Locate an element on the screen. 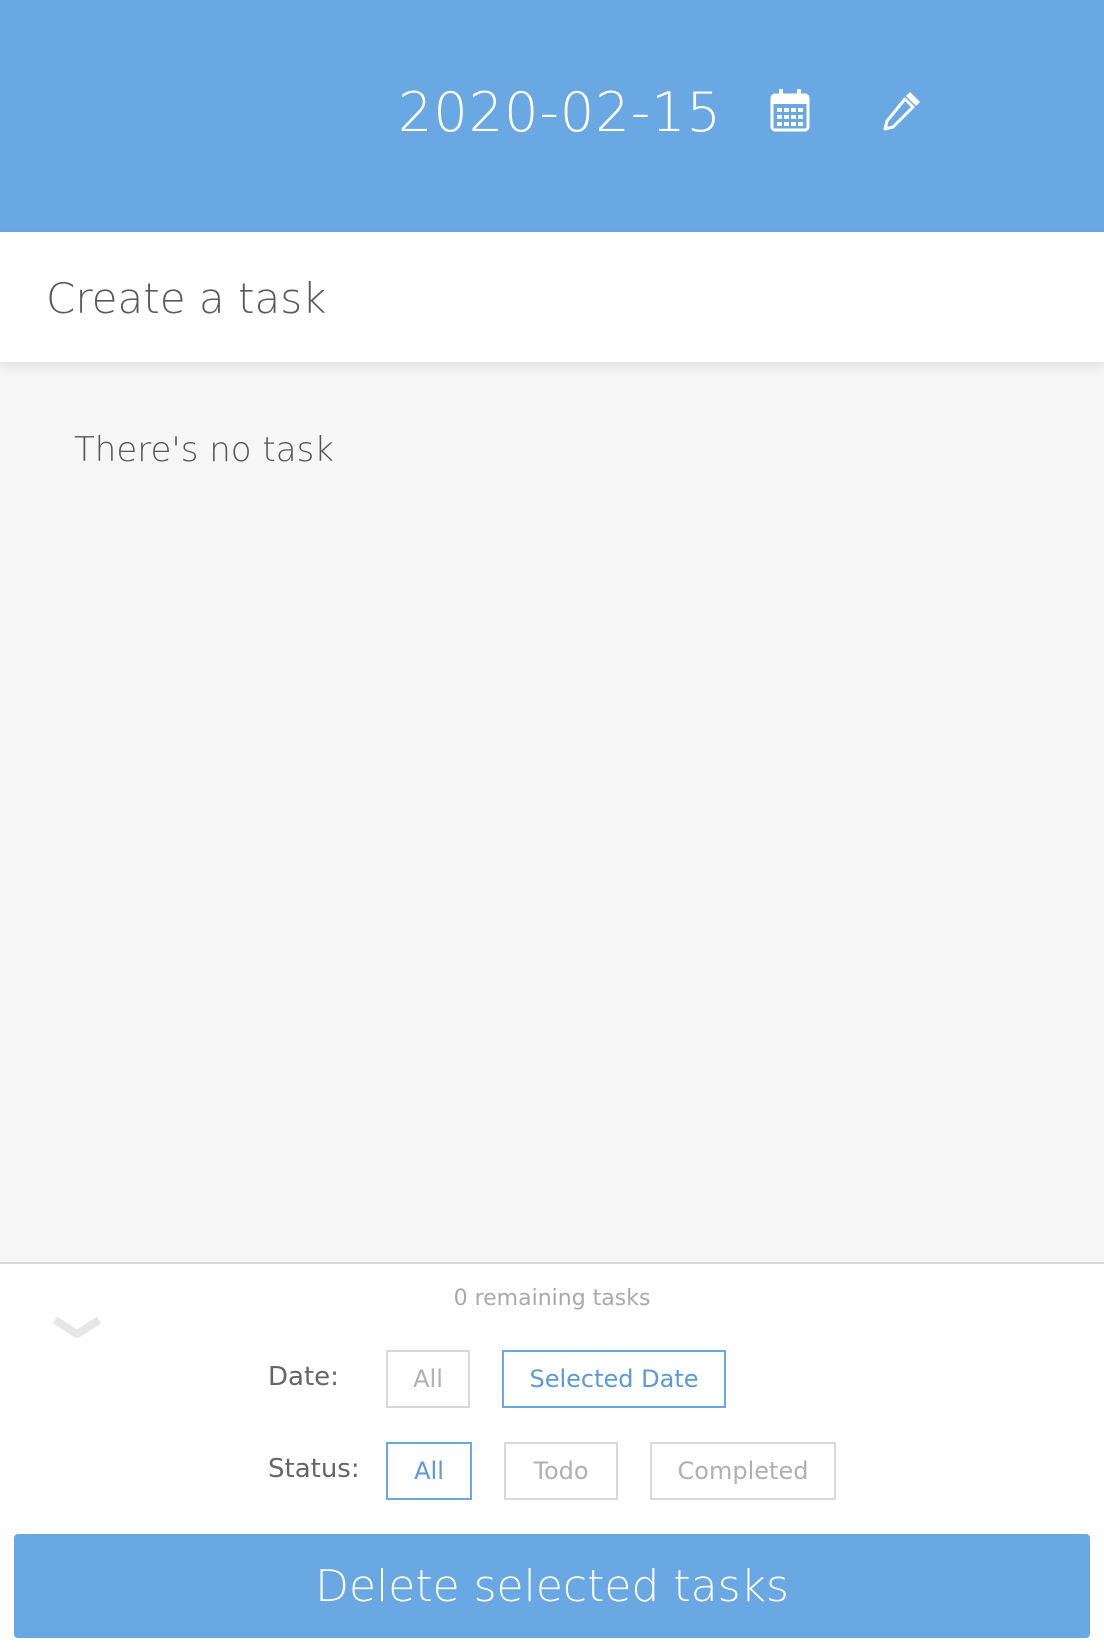 The image size is (1104, 1652). calendar-icon is located at coordinates (790, 110).